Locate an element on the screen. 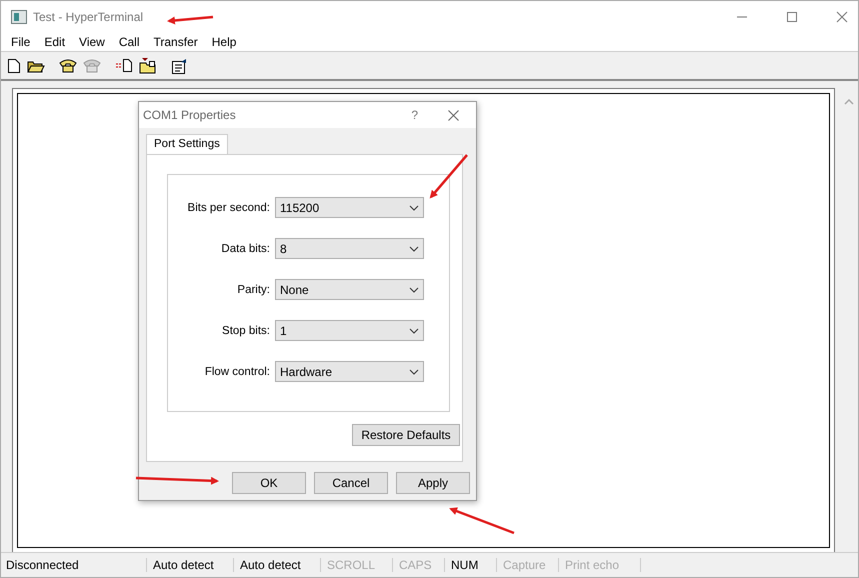 Image resolution: width=859 pixels, height=578 pixels. phone-icon is located at coordinates (68, 65).